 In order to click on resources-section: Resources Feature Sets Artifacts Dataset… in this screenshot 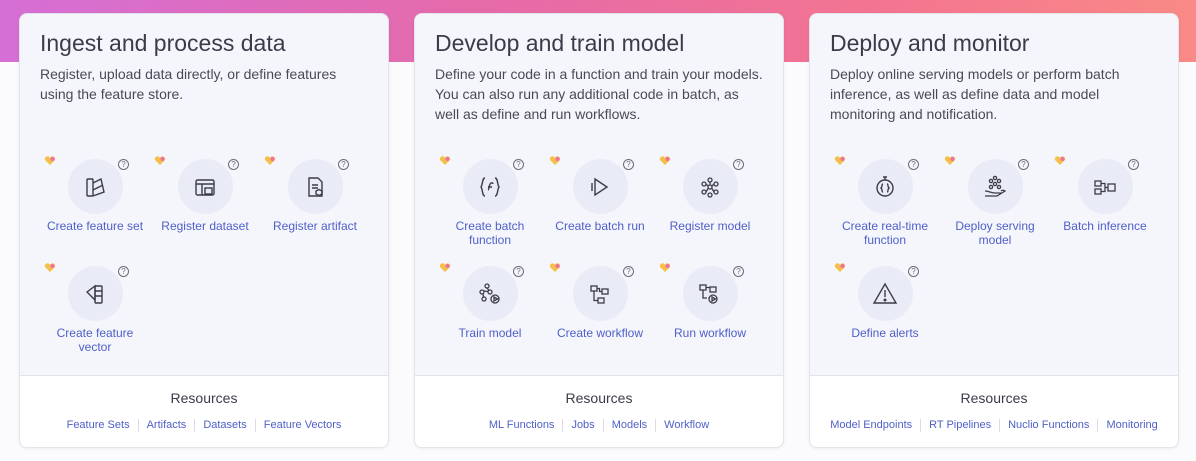, I will do `click(204, 411)`.